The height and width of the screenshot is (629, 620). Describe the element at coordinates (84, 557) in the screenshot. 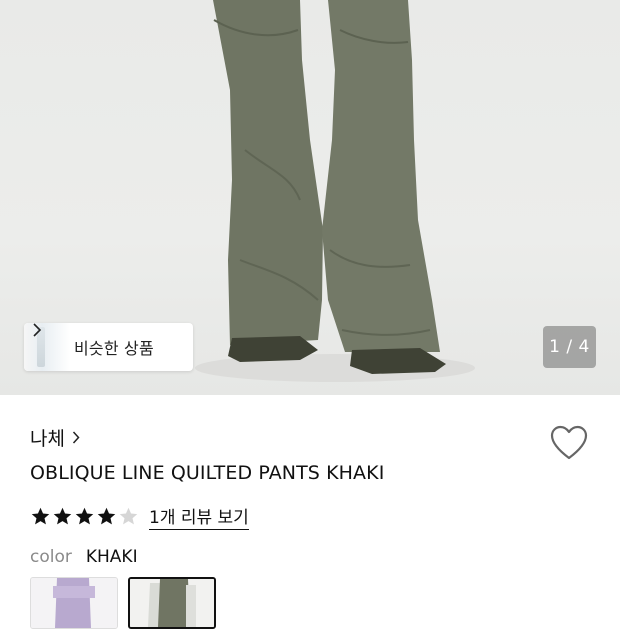

I see `color-row: color KHAKI` at that location.